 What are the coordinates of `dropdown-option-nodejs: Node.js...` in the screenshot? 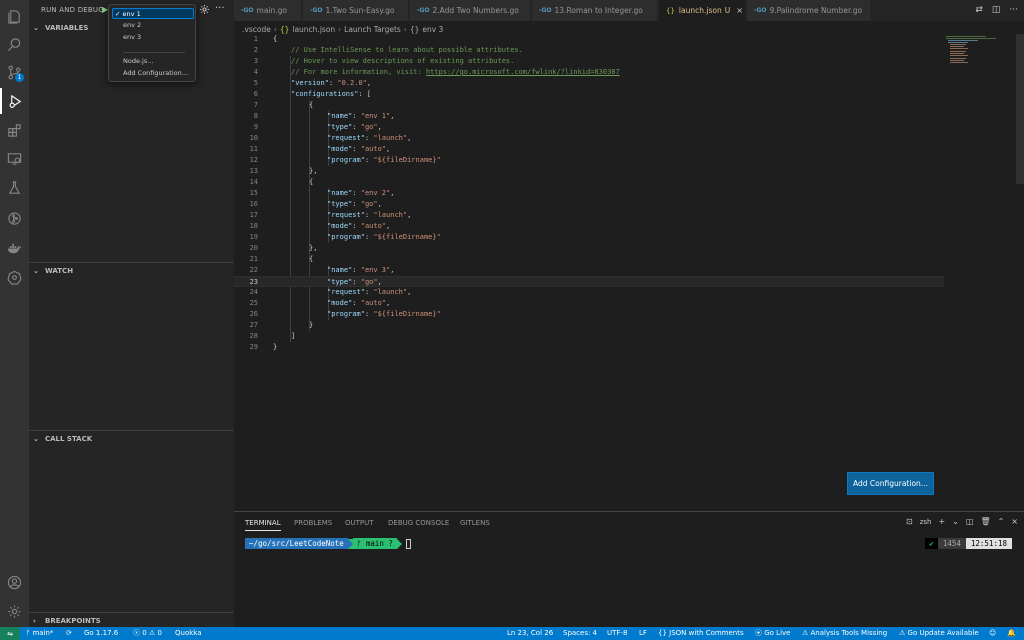 It's located at (153, 61).